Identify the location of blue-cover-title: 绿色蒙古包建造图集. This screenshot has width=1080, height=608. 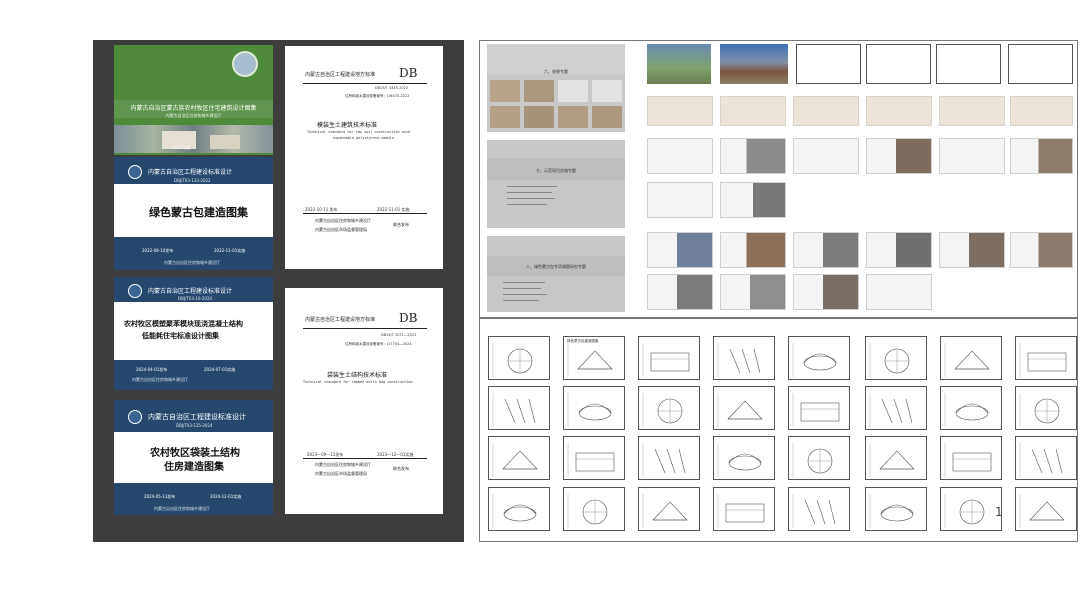
(198, 212).